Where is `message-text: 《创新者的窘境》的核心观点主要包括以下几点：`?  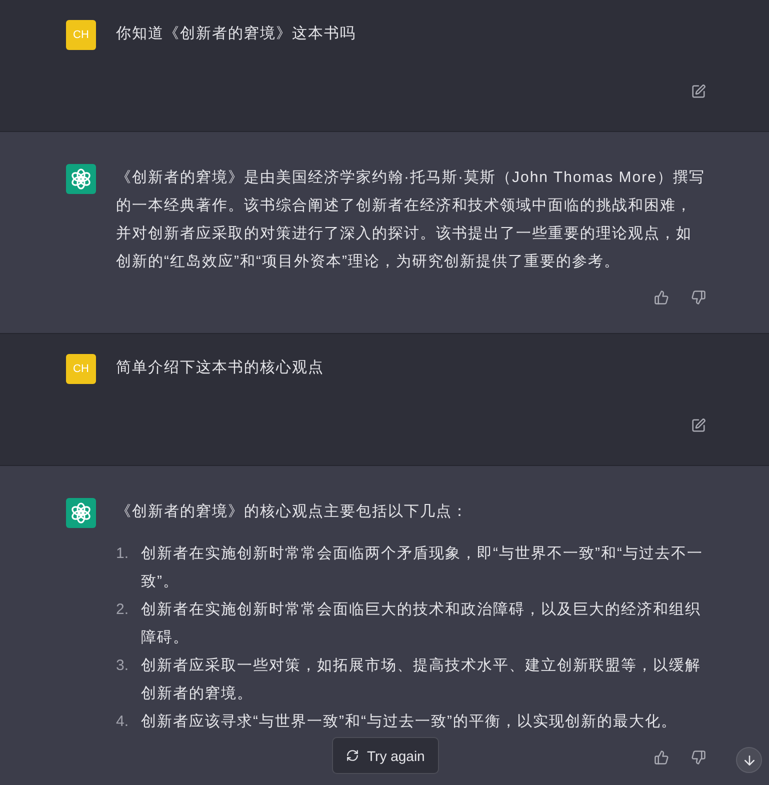 message-text: 《创新者的窘境》的核心观点主要包括以下几点： is located at coordinates (292, 512).